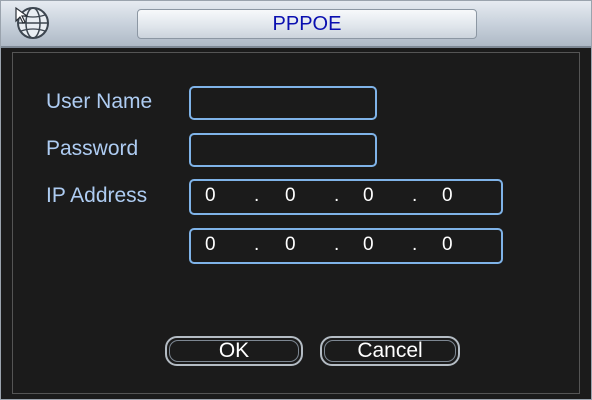 The height and width of the screenshot is (400, 592). I want to click on ip2-octet-3: 0, so click(368, 245).